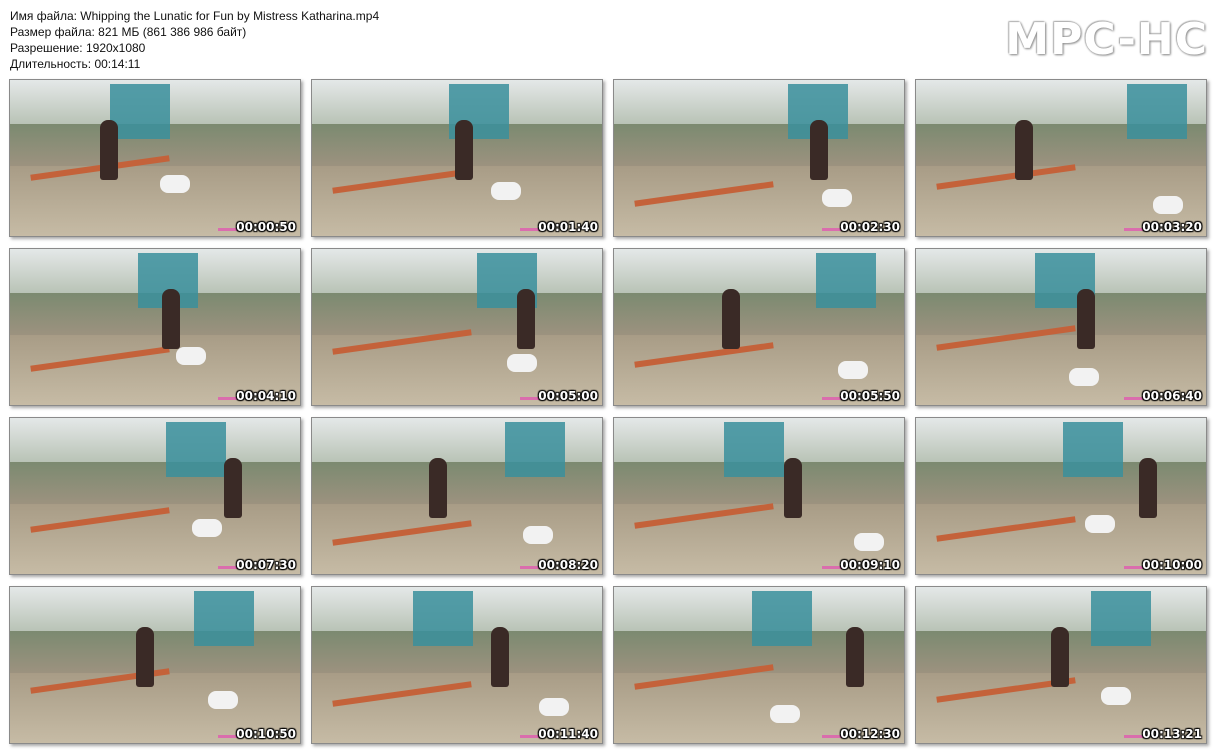 This screenshot has height=756, width=1220. Describe the element at coordinates (266, 227) in the screenshot. I see `thumbnail-timestamp: 00:00:50` at that location.